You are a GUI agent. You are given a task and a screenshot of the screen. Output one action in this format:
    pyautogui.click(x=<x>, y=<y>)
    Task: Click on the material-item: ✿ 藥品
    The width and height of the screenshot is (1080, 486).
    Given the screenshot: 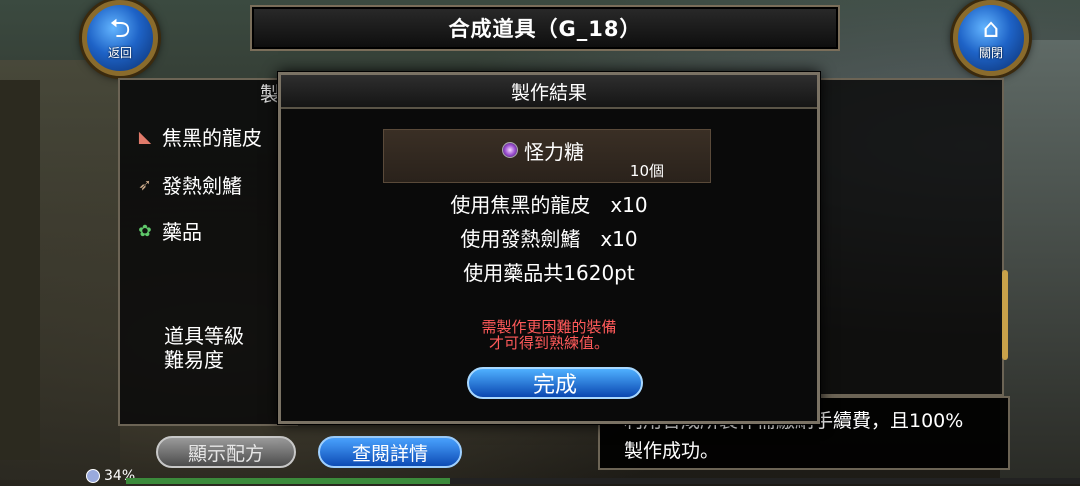 What is the action you would take?
    pyautogui.click(x=168, y=230)
    